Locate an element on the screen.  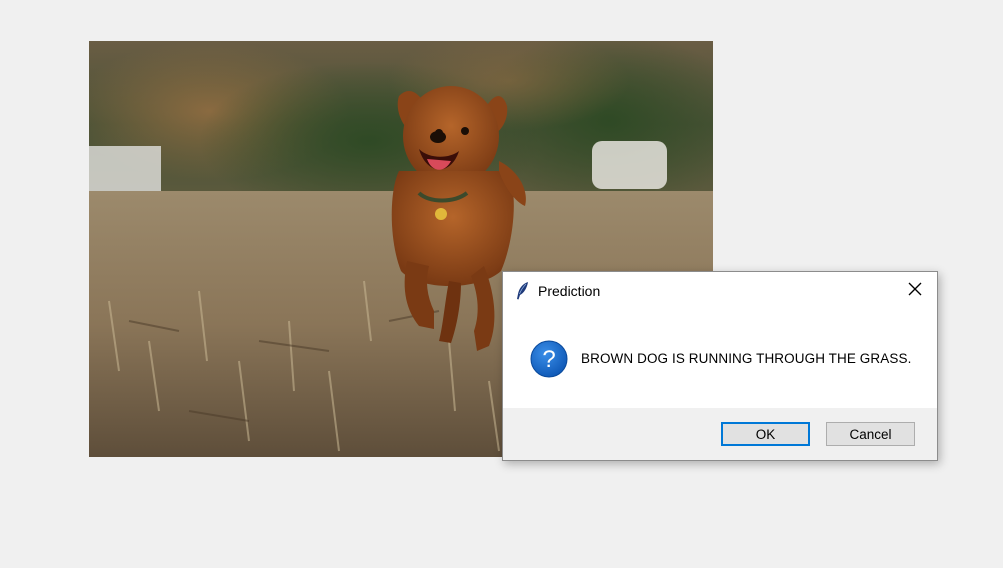
close-button is located at coordinates (915, 291).